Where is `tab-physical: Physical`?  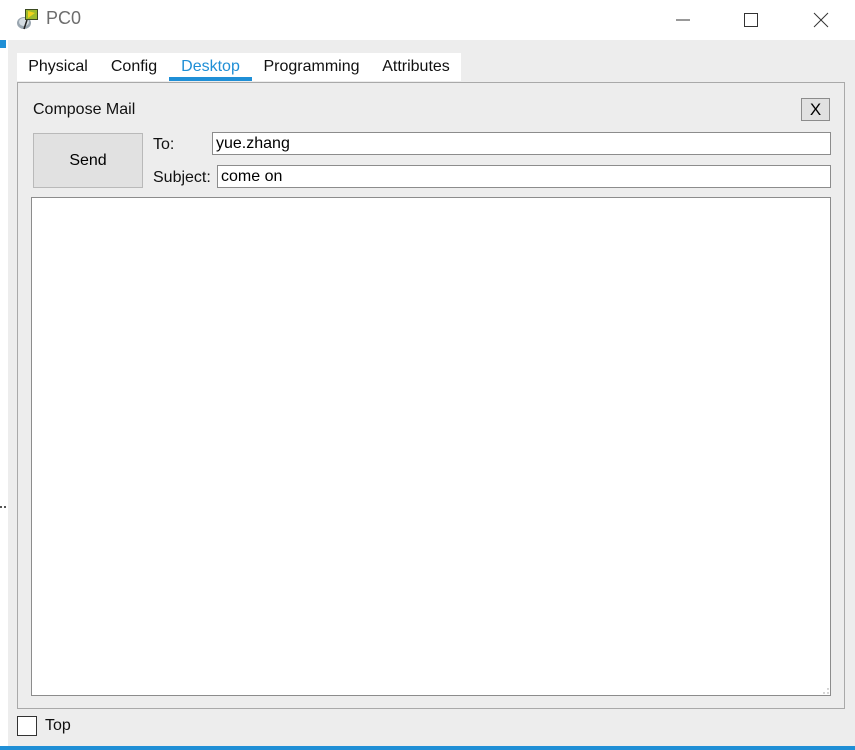 tab-physical: Physical is located at coordinates (58, 67).